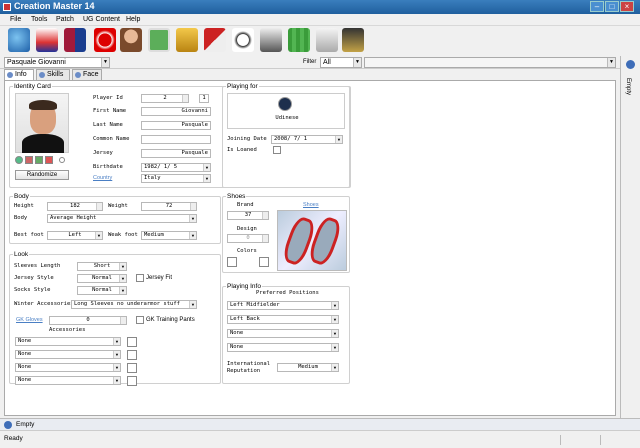 Image resolution: width=640 pixels, height=448 pixels. I want to click on pitch-icon, so click(299, 40).